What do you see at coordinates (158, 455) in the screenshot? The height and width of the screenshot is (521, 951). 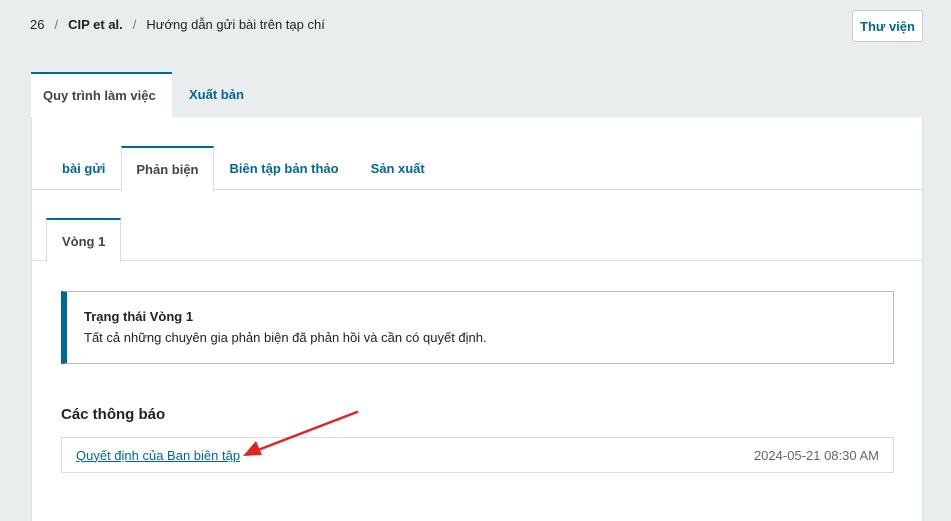 I see `notification-link: Quyết định của Ban biên tập` at bounding box center [158, 455].